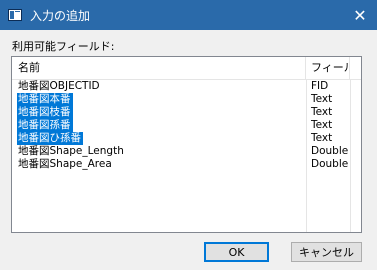  Describe the element at coordinates (186, 112) in the screenshot. I see `list-item: 地番図枝番 Text` at that location.